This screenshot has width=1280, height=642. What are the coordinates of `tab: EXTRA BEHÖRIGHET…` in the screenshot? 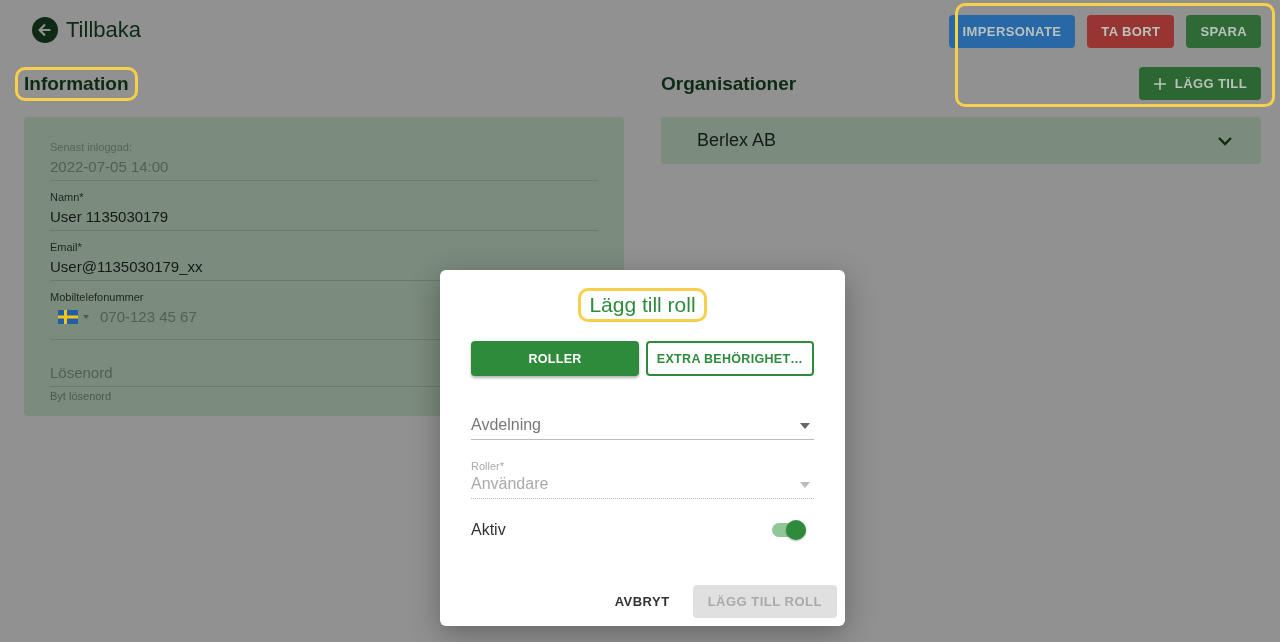 It's located at (730, 358).